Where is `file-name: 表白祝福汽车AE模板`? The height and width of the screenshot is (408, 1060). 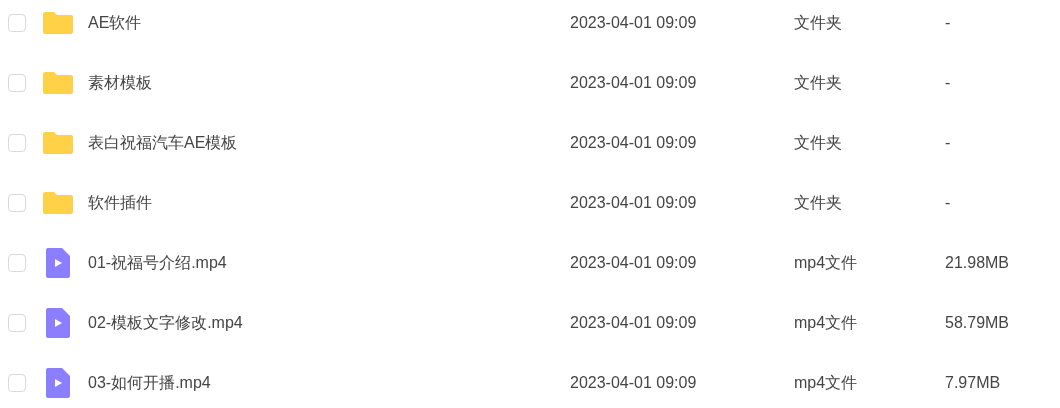
file-name: 表白祝福汽车AE模板 is located at coordinates (329, 143).